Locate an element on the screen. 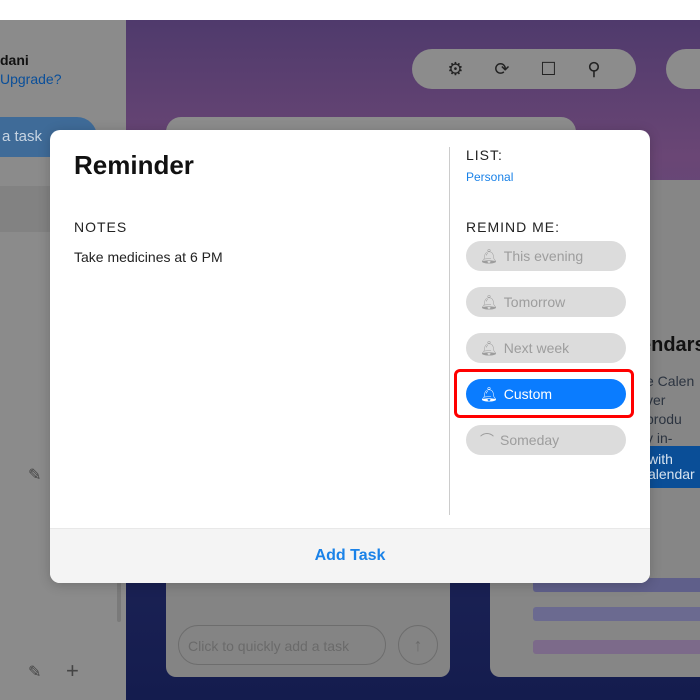 The image size is (700, 700). highlight-box is located at coordinates (544, 393).